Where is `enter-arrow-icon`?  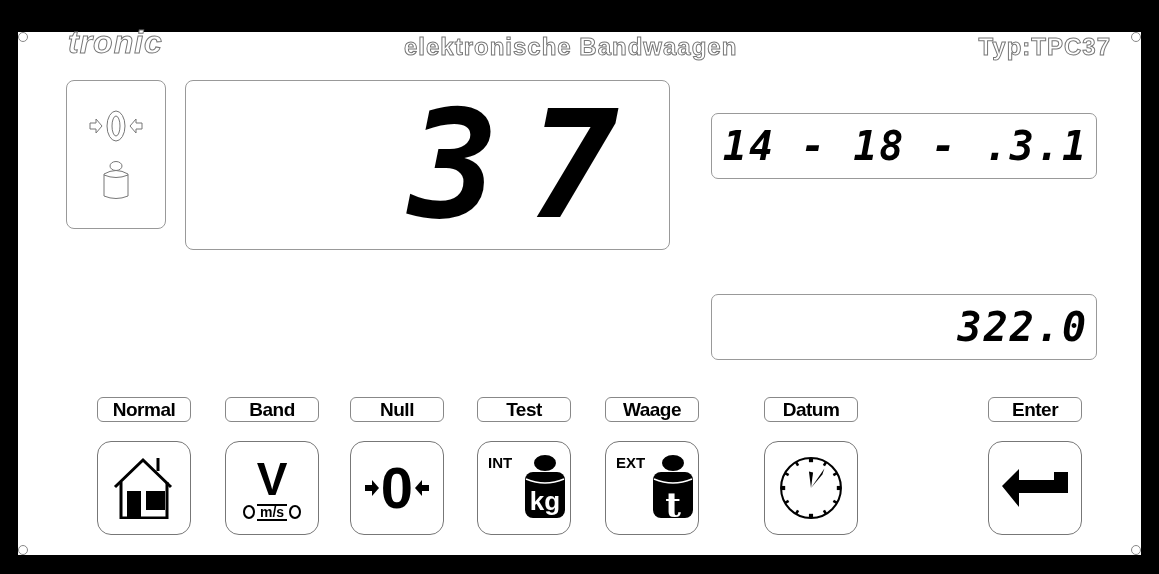 enter-arrow-icon is located at coordinates (1035, 488).